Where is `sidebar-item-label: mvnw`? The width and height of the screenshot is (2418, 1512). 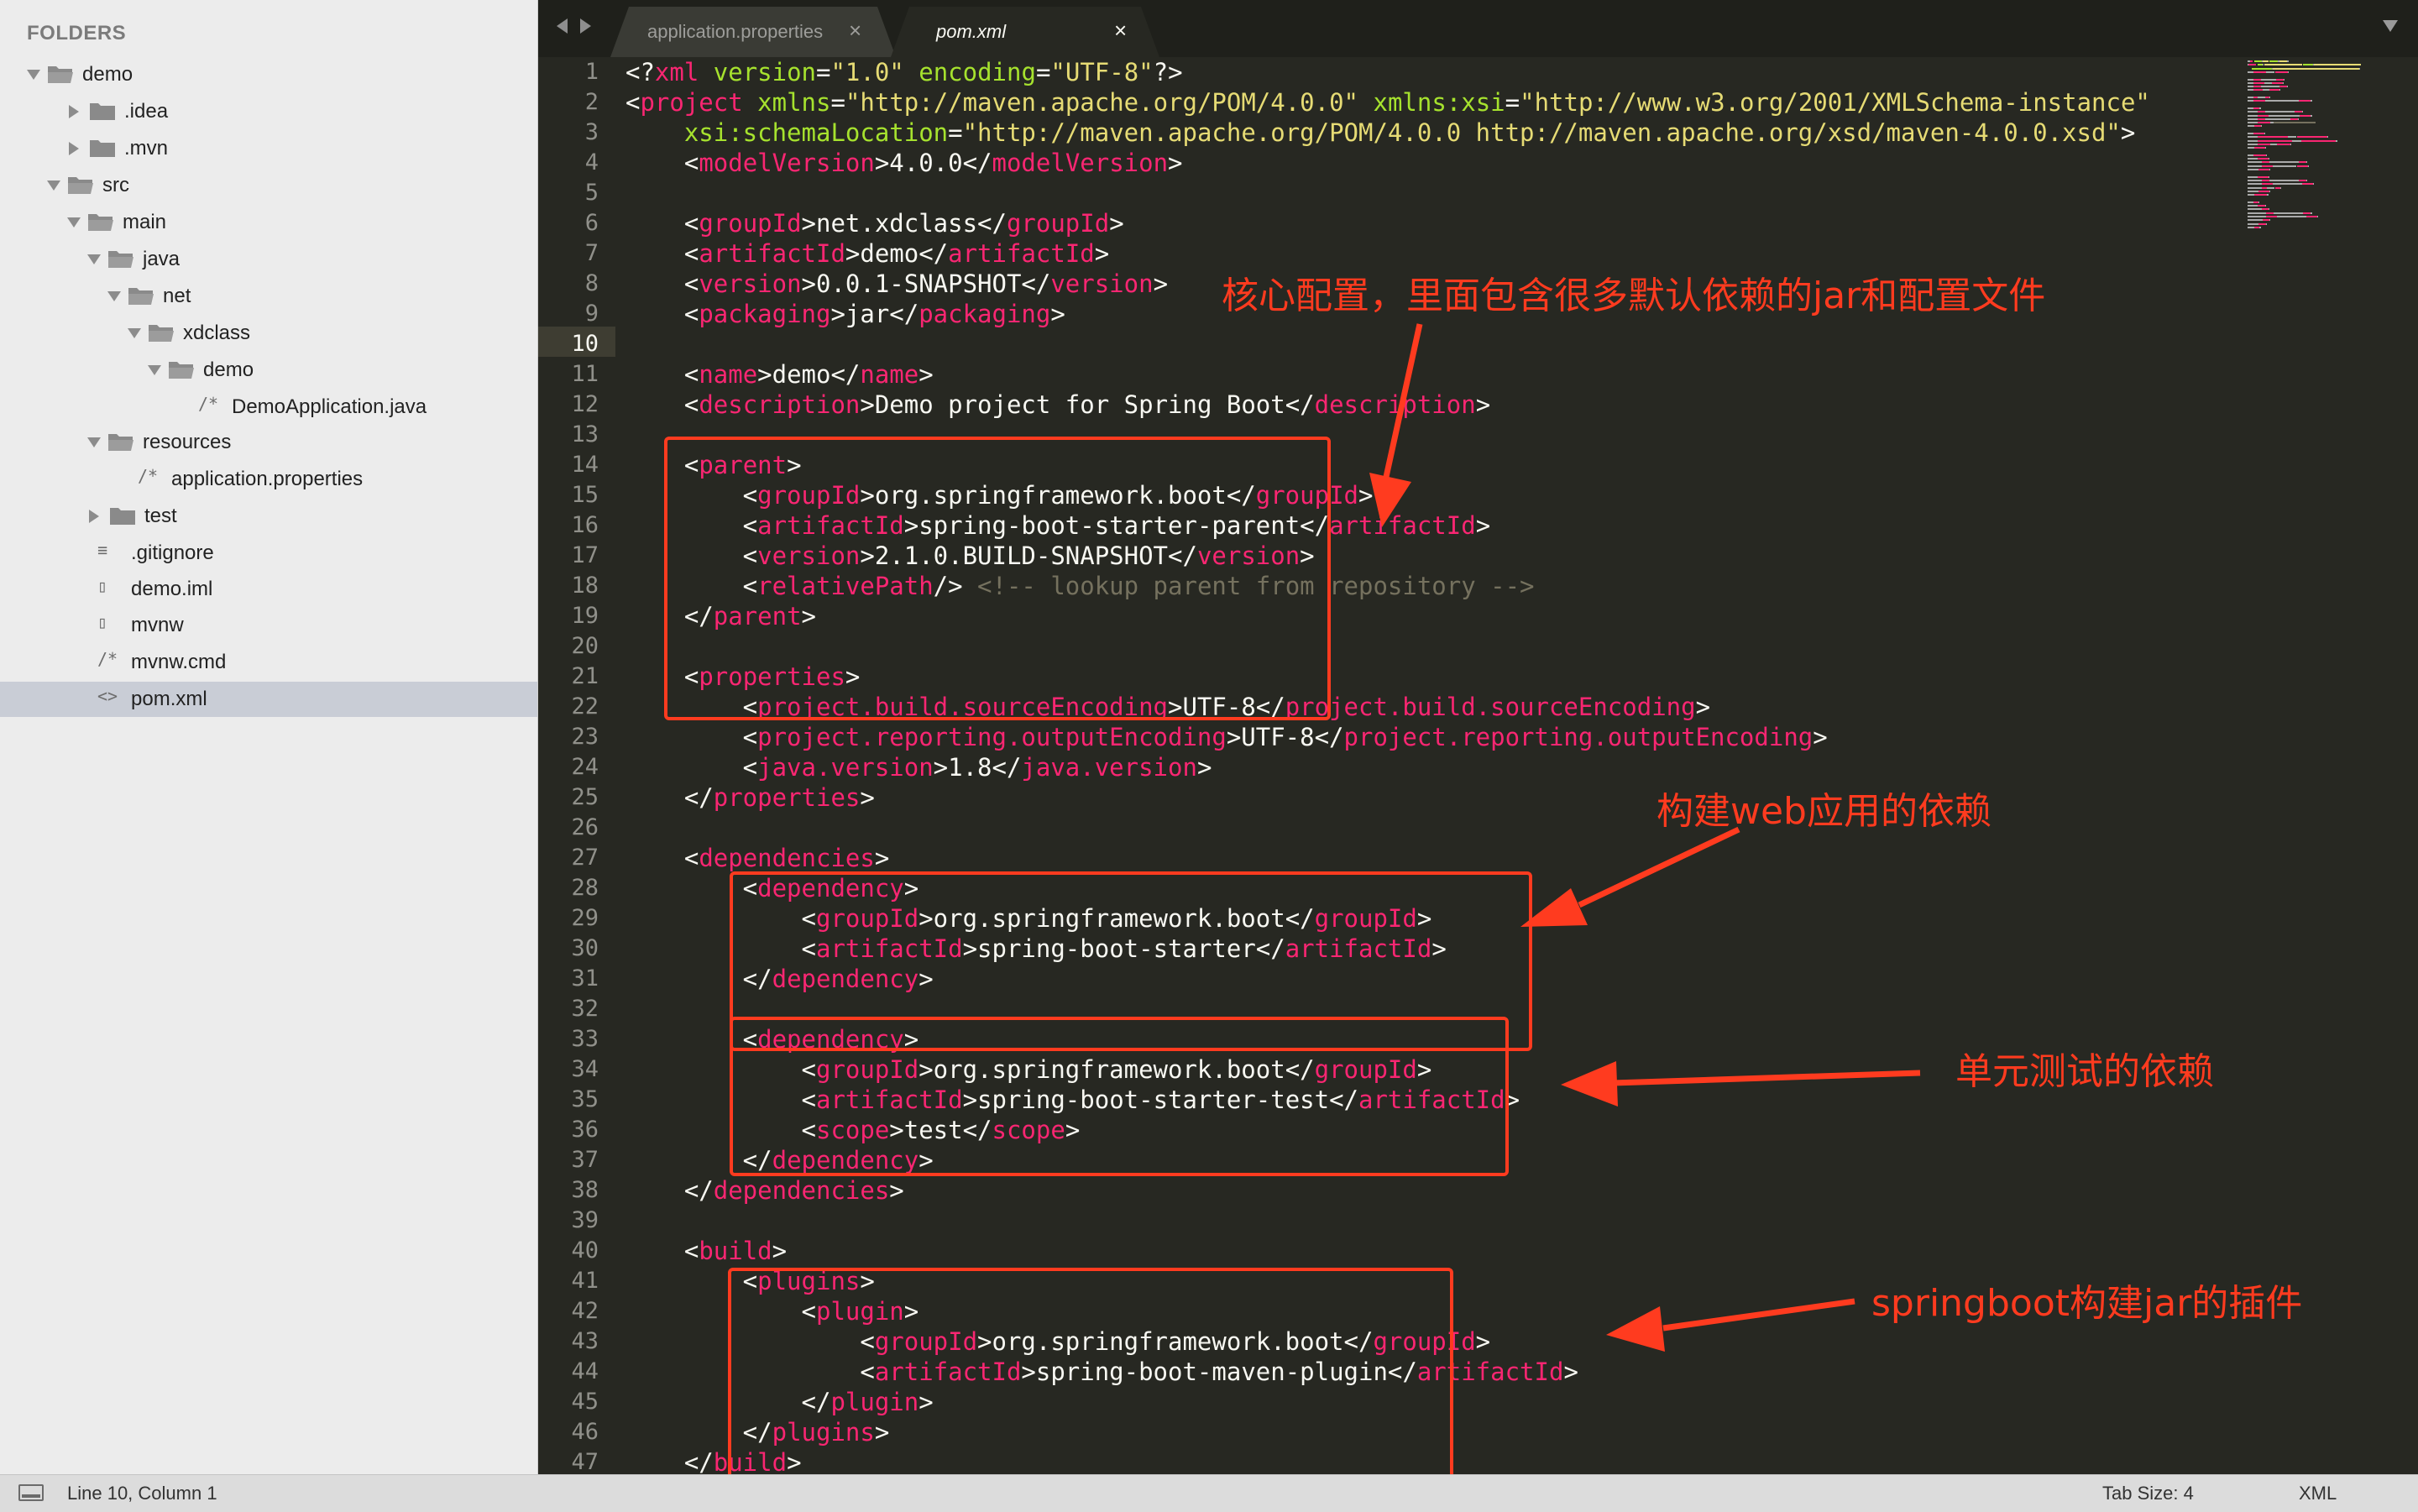 sidebar-item-label: mvnw is located at coordinates (157, 625).